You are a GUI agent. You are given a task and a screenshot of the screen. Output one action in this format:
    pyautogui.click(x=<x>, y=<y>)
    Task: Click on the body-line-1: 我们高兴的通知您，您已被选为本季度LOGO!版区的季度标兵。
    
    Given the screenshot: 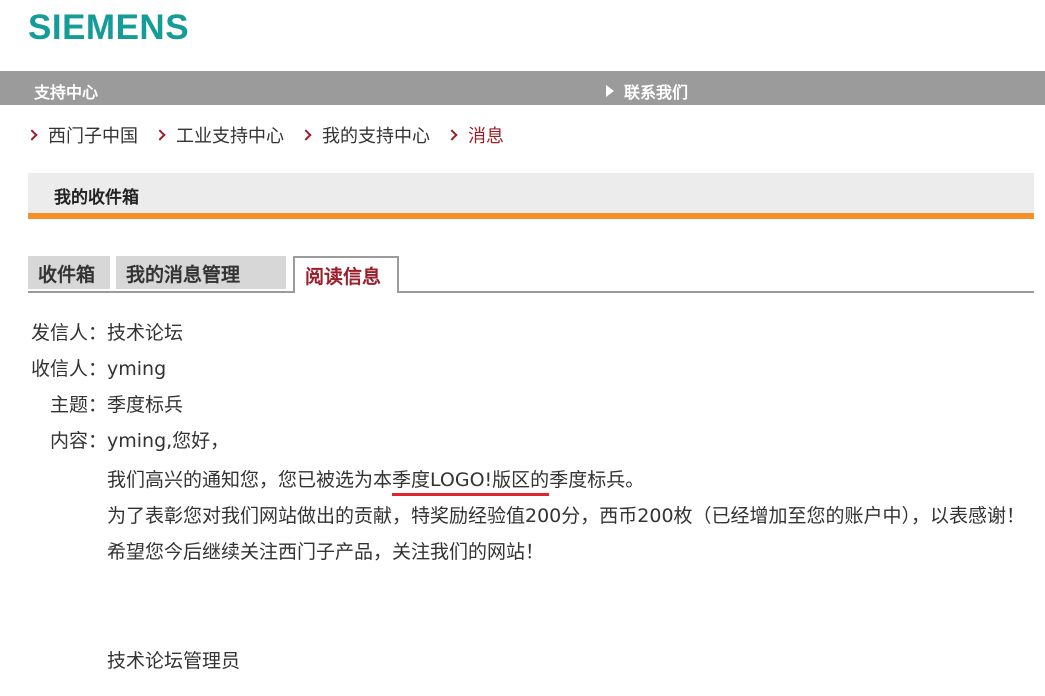 What is the action you would take?
    pyautogui.click(x=569, y=480)
    